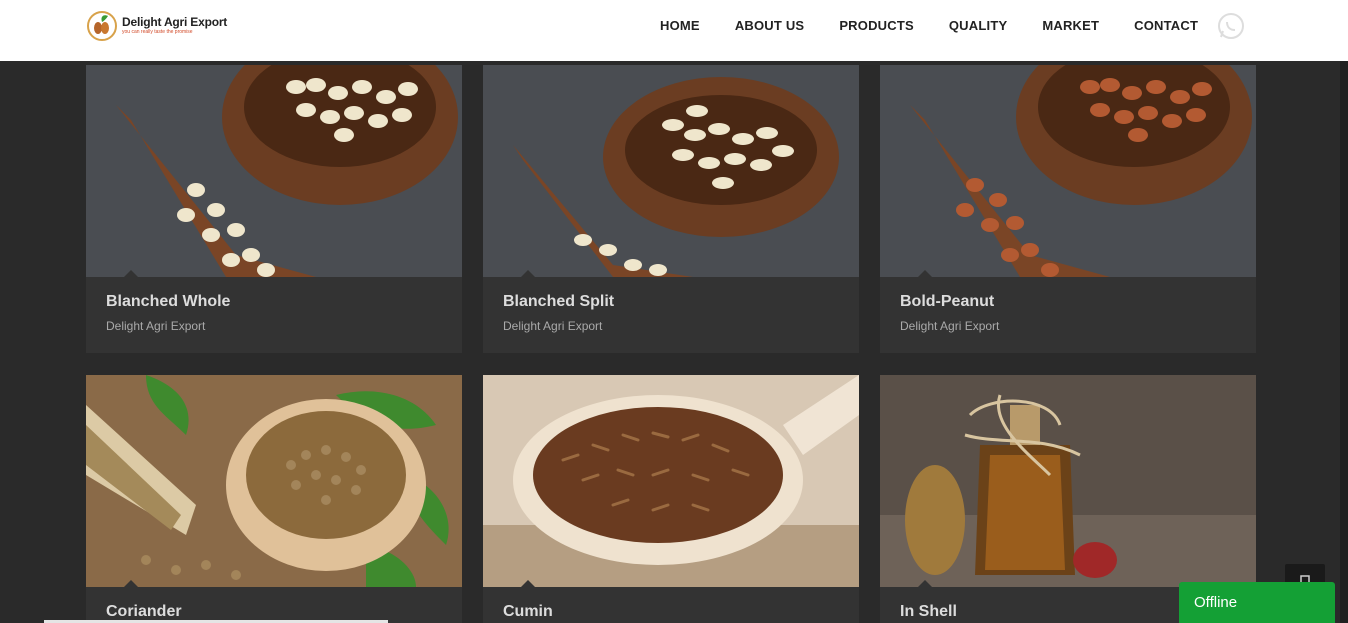  I want to click on nav-market: MARKET, so click(1070, 25).